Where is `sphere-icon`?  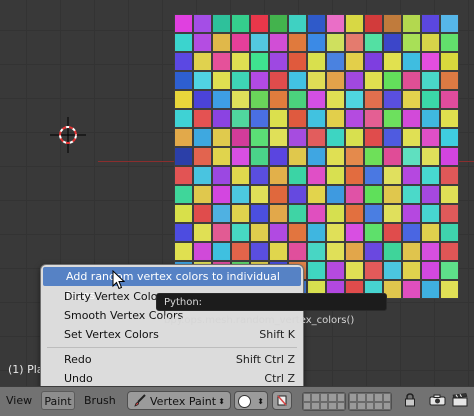
sphere-icon is located at coordinates (244, 401).